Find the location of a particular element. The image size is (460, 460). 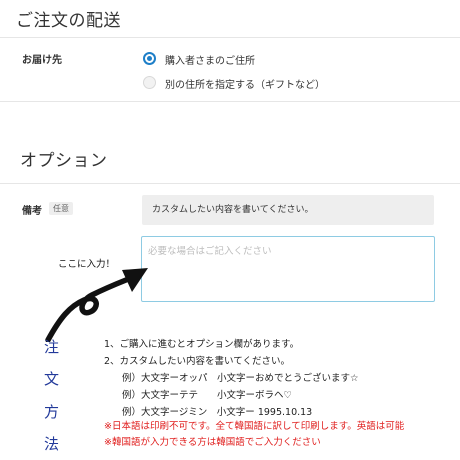

remarks-label: 備考 is located at coordinates (32, 211).